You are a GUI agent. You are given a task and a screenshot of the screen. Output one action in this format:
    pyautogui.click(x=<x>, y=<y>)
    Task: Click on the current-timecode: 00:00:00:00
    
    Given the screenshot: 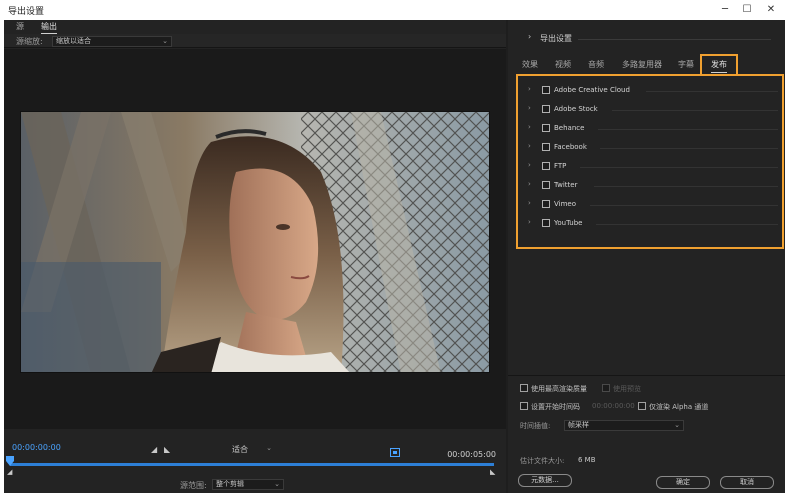 What is the action you would take?
    pyautogui.click(x=36, y=447)
    